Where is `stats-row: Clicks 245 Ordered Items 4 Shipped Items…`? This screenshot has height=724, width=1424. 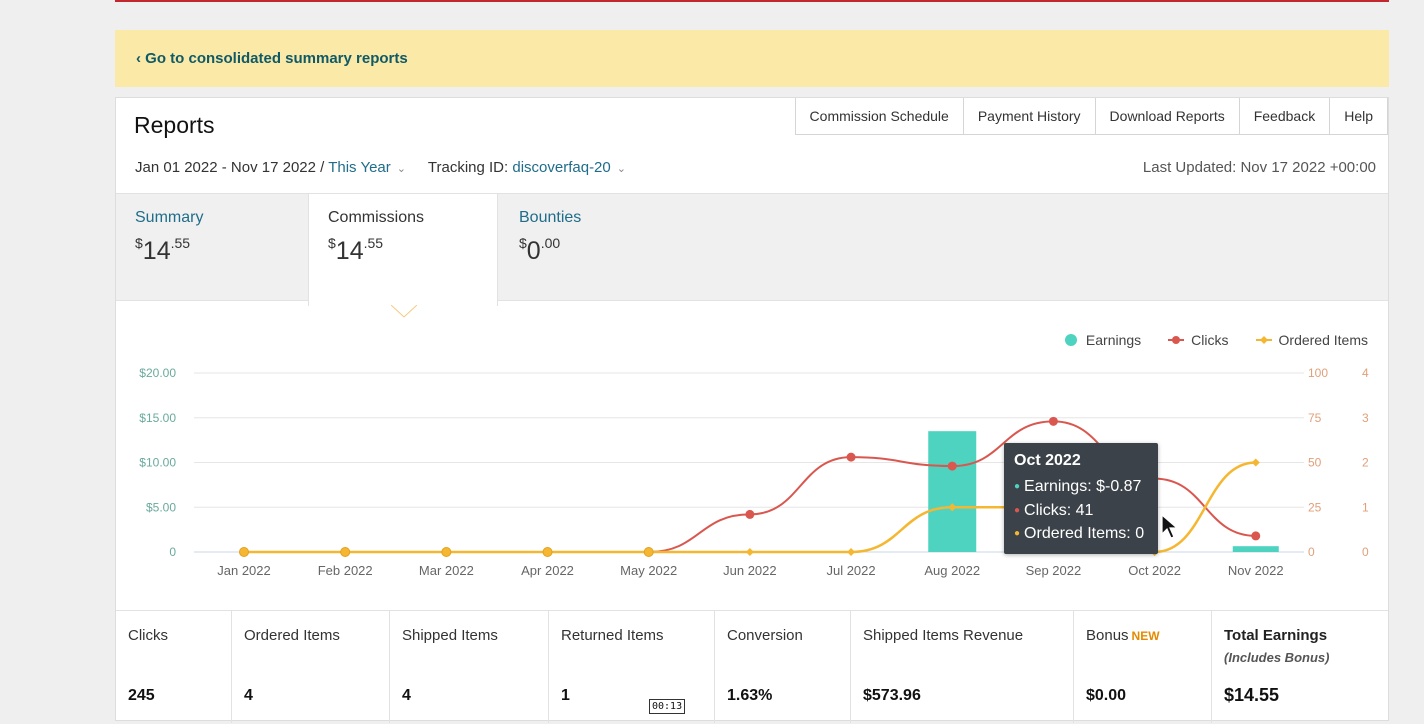 stats-row: Clicks 245 Ordered Items 4 Shipped Items… is located at coordinates (752, 666).